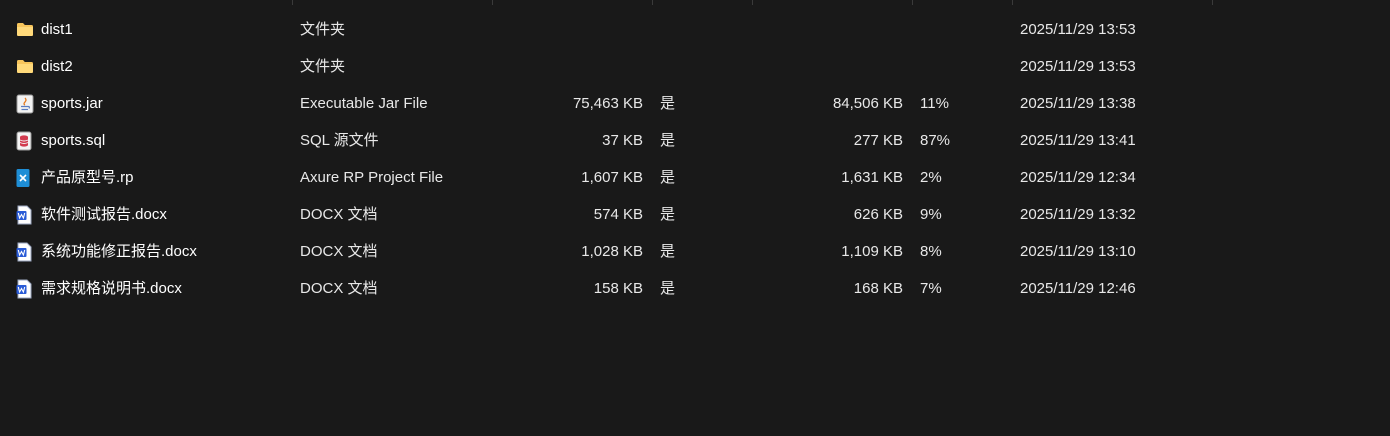 This screenshot has height=436, width=1390. Describe the element at coordinates (72, 103) in the screenshot. I see `file-name: sports.jar` at that location.